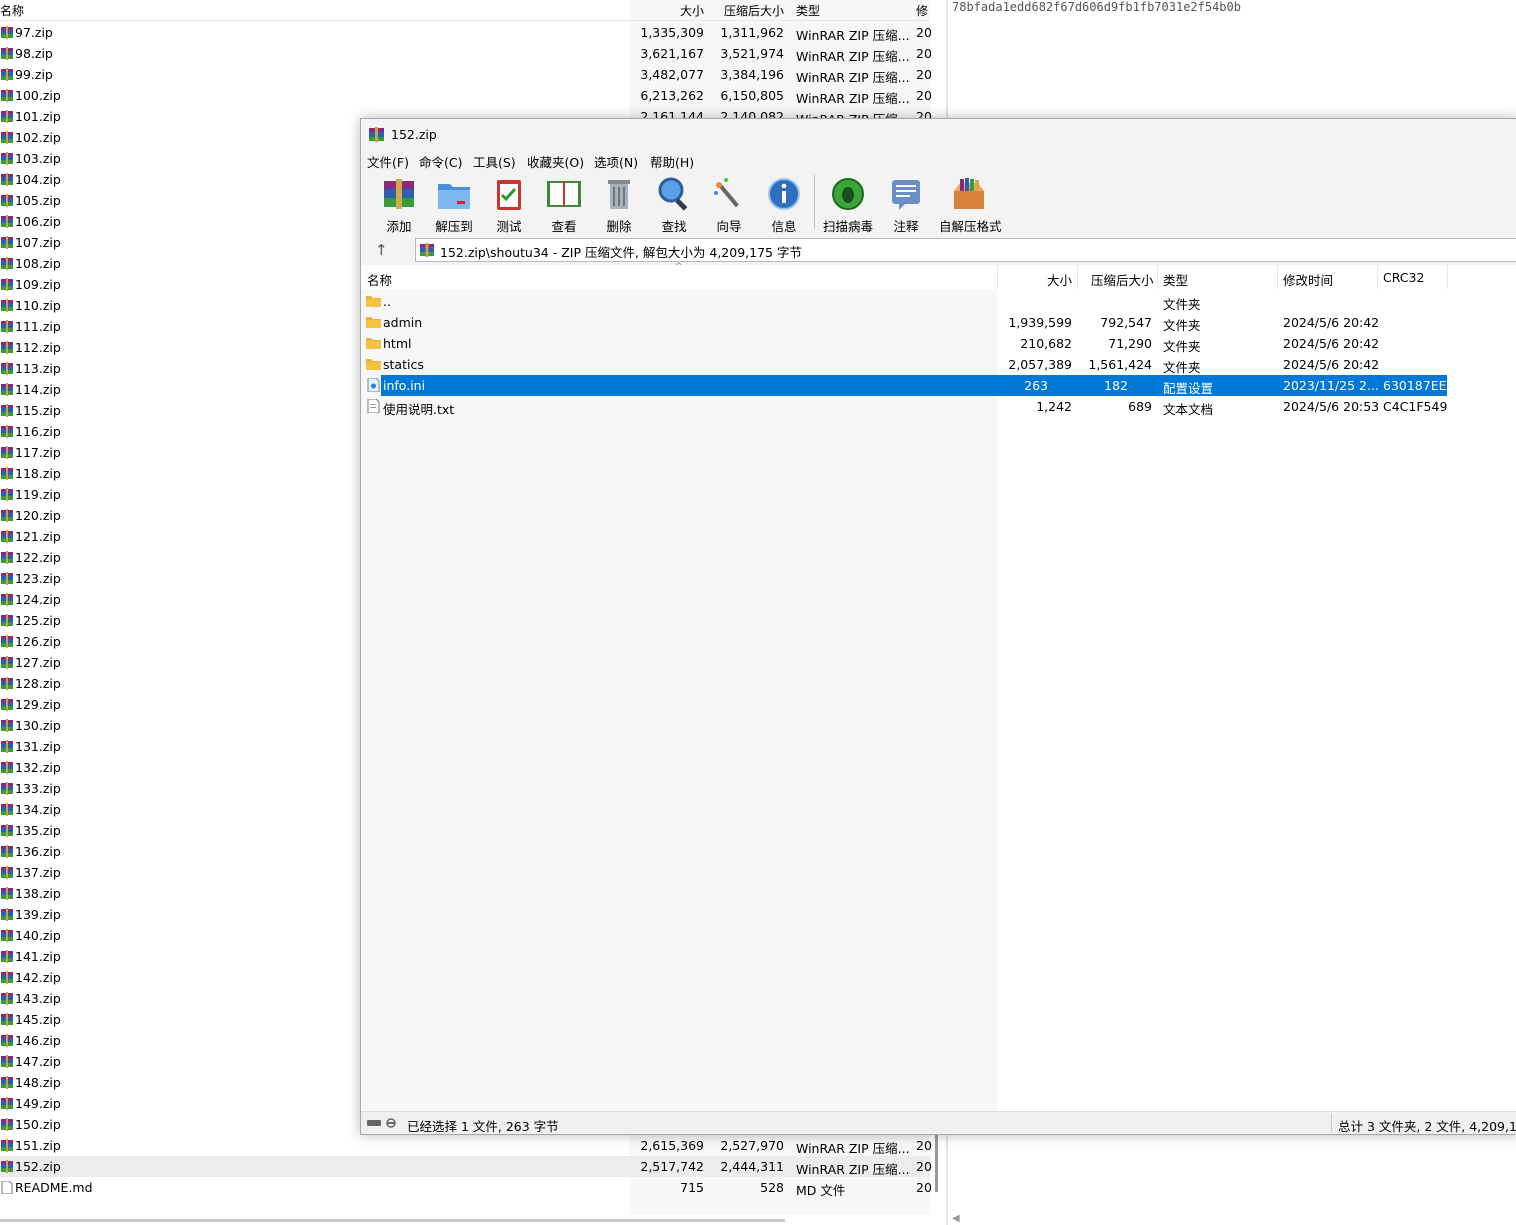  Describe the element at coordinates (772, 1187) in the screenshot. I see `background-file-packed: 528` at that location.